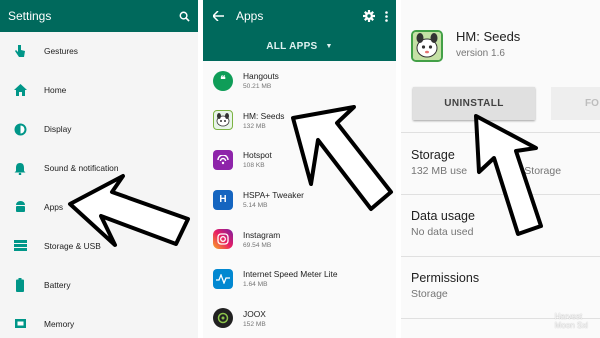  I want to click on watermark: Harvest Moon Sxl, so click(571, 321).